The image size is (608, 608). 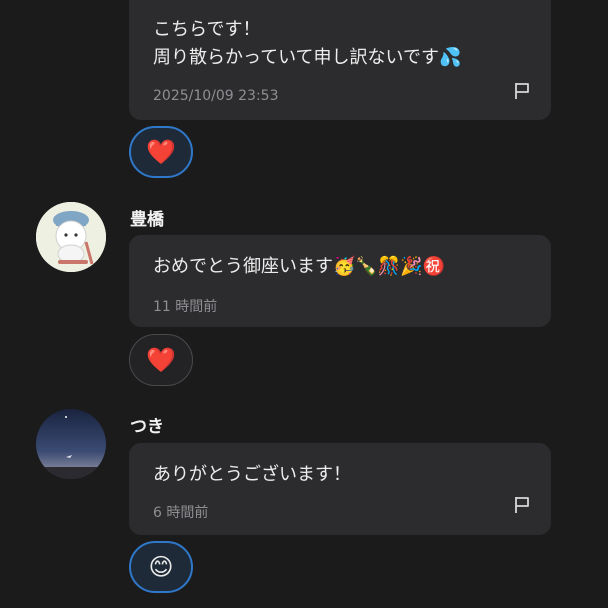 I want to click on username: 豊橋, so click(x=147, y=220).